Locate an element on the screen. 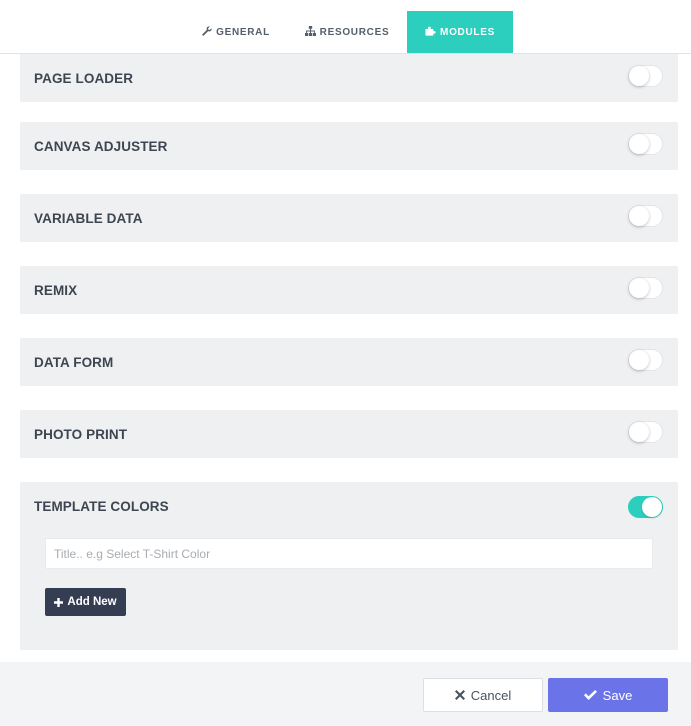 This screenshot has width=691, height=726. variable-data-toggle is located at coordinates (645, 216).